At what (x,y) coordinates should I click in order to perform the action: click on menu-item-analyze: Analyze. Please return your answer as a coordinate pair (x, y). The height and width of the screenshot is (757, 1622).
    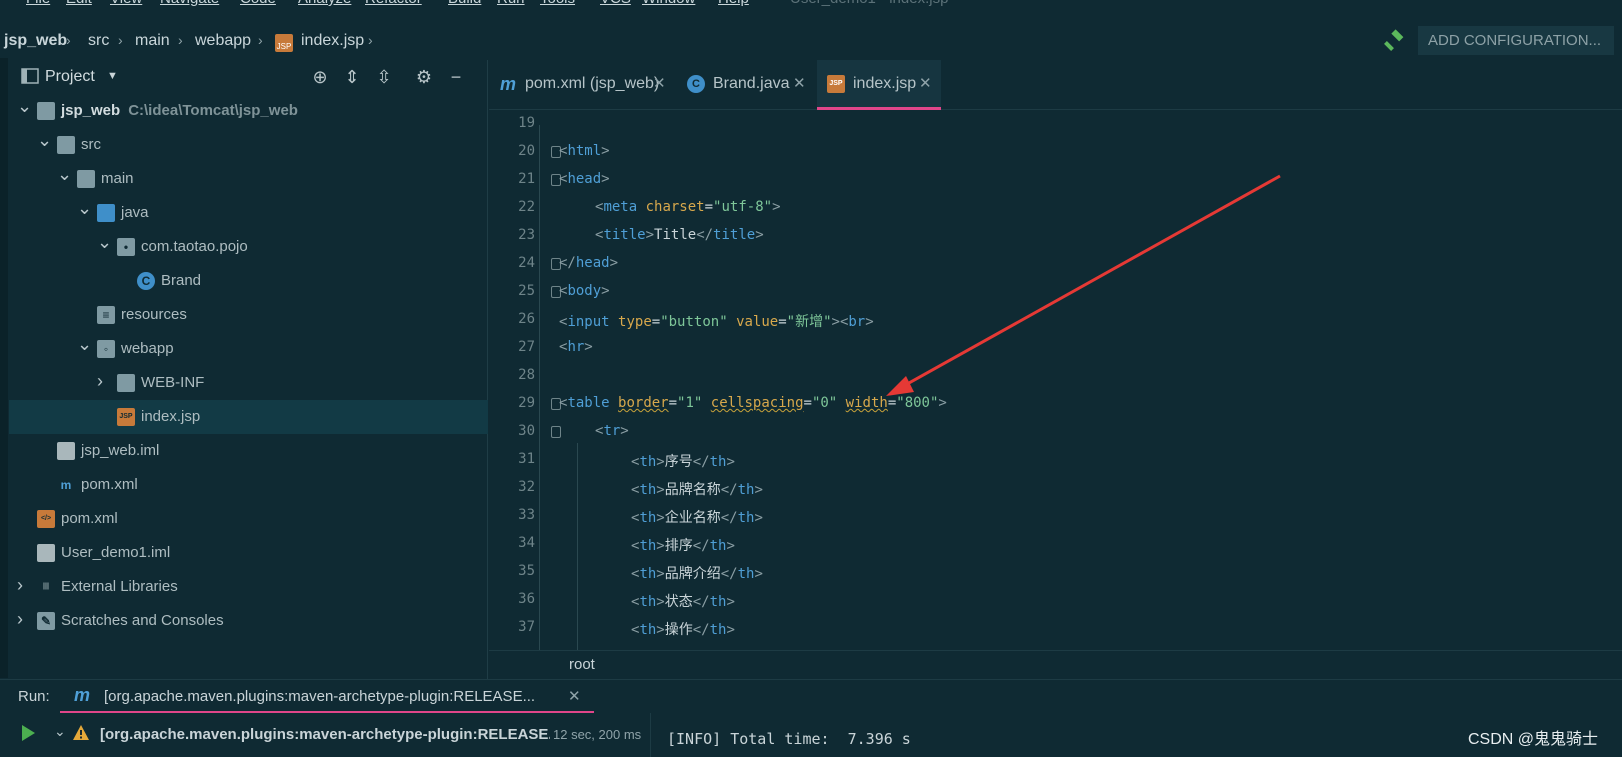
    Looking at the image, I should click on (324, 3).